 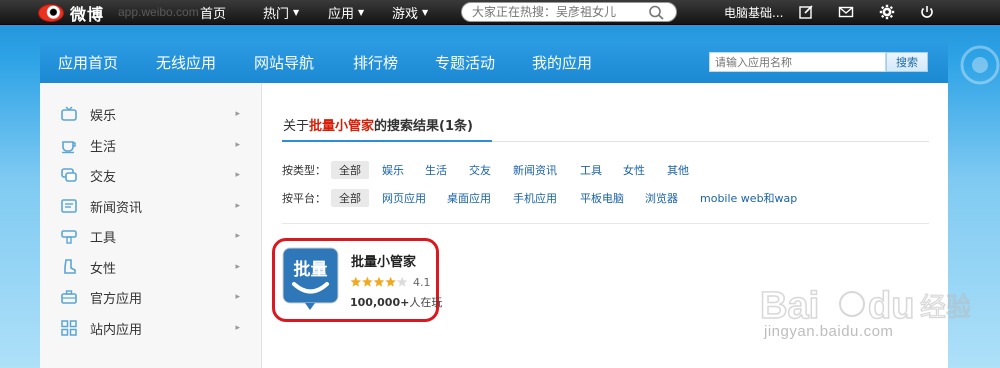 I want to click on briefcase-icon, so click(x=69, y=297).